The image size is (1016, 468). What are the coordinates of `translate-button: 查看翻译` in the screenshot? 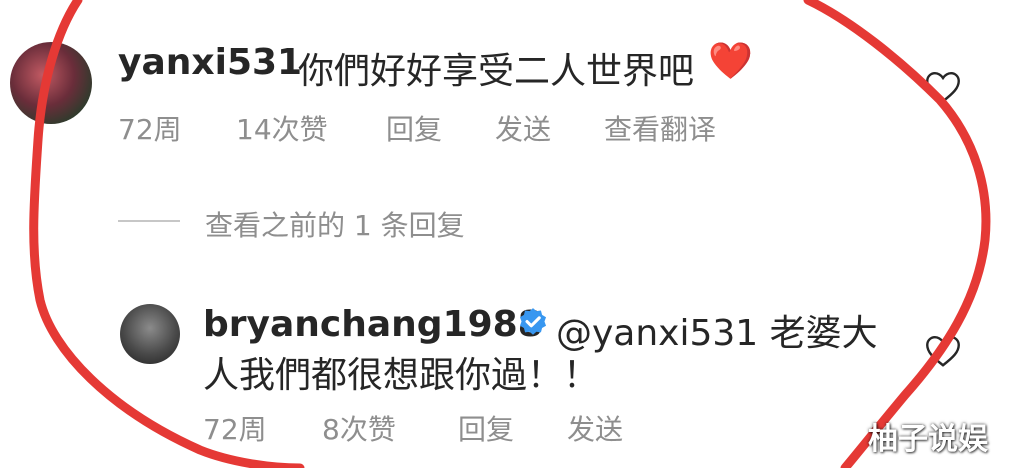 It's located at (660, 128).